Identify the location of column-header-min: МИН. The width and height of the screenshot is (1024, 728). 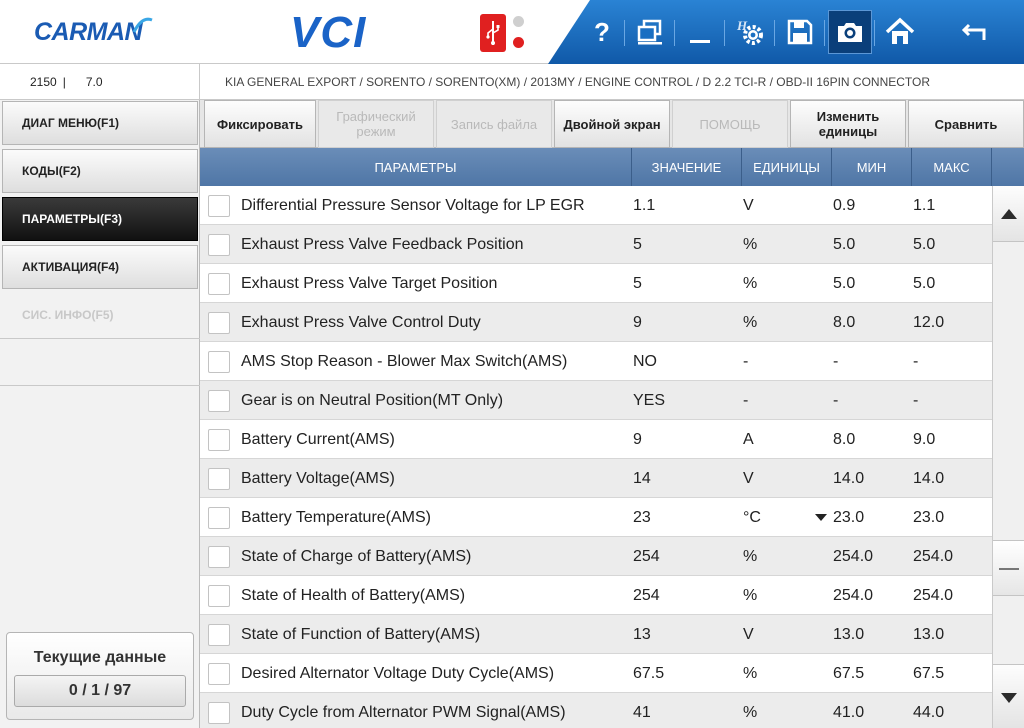
(872, 167).